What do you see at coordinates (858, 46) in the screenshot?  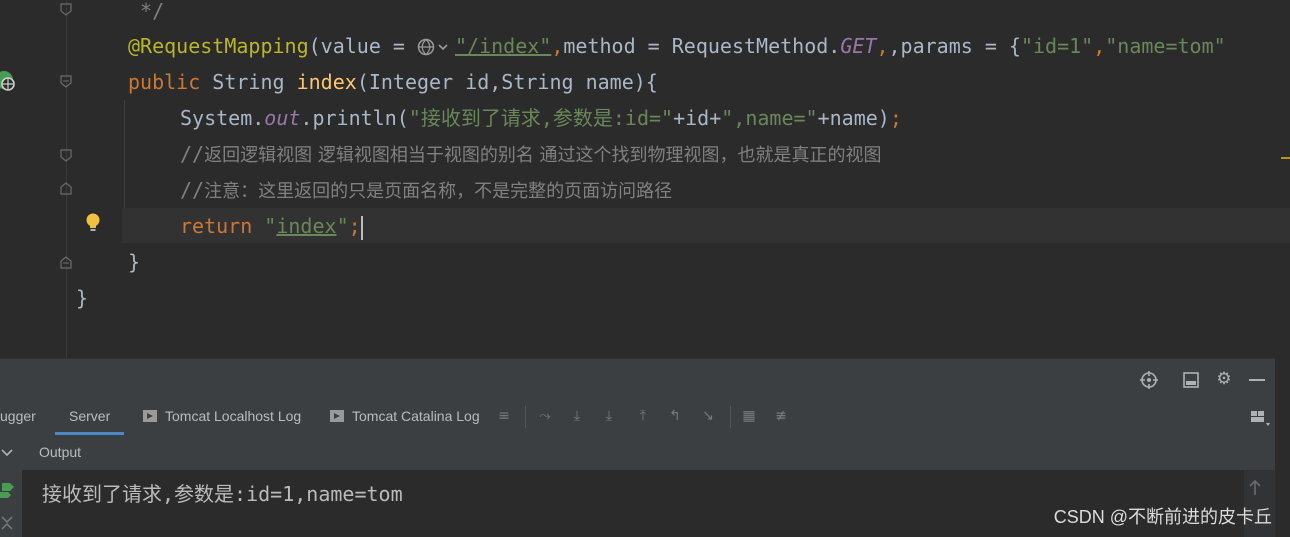 I see `http-method: GET` at bounding box center [858, 46].